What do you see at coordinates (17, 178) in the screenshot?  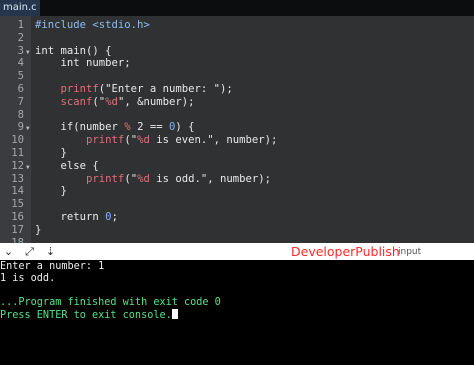 I see `line-number: 13` at bounding box center [17, 178].